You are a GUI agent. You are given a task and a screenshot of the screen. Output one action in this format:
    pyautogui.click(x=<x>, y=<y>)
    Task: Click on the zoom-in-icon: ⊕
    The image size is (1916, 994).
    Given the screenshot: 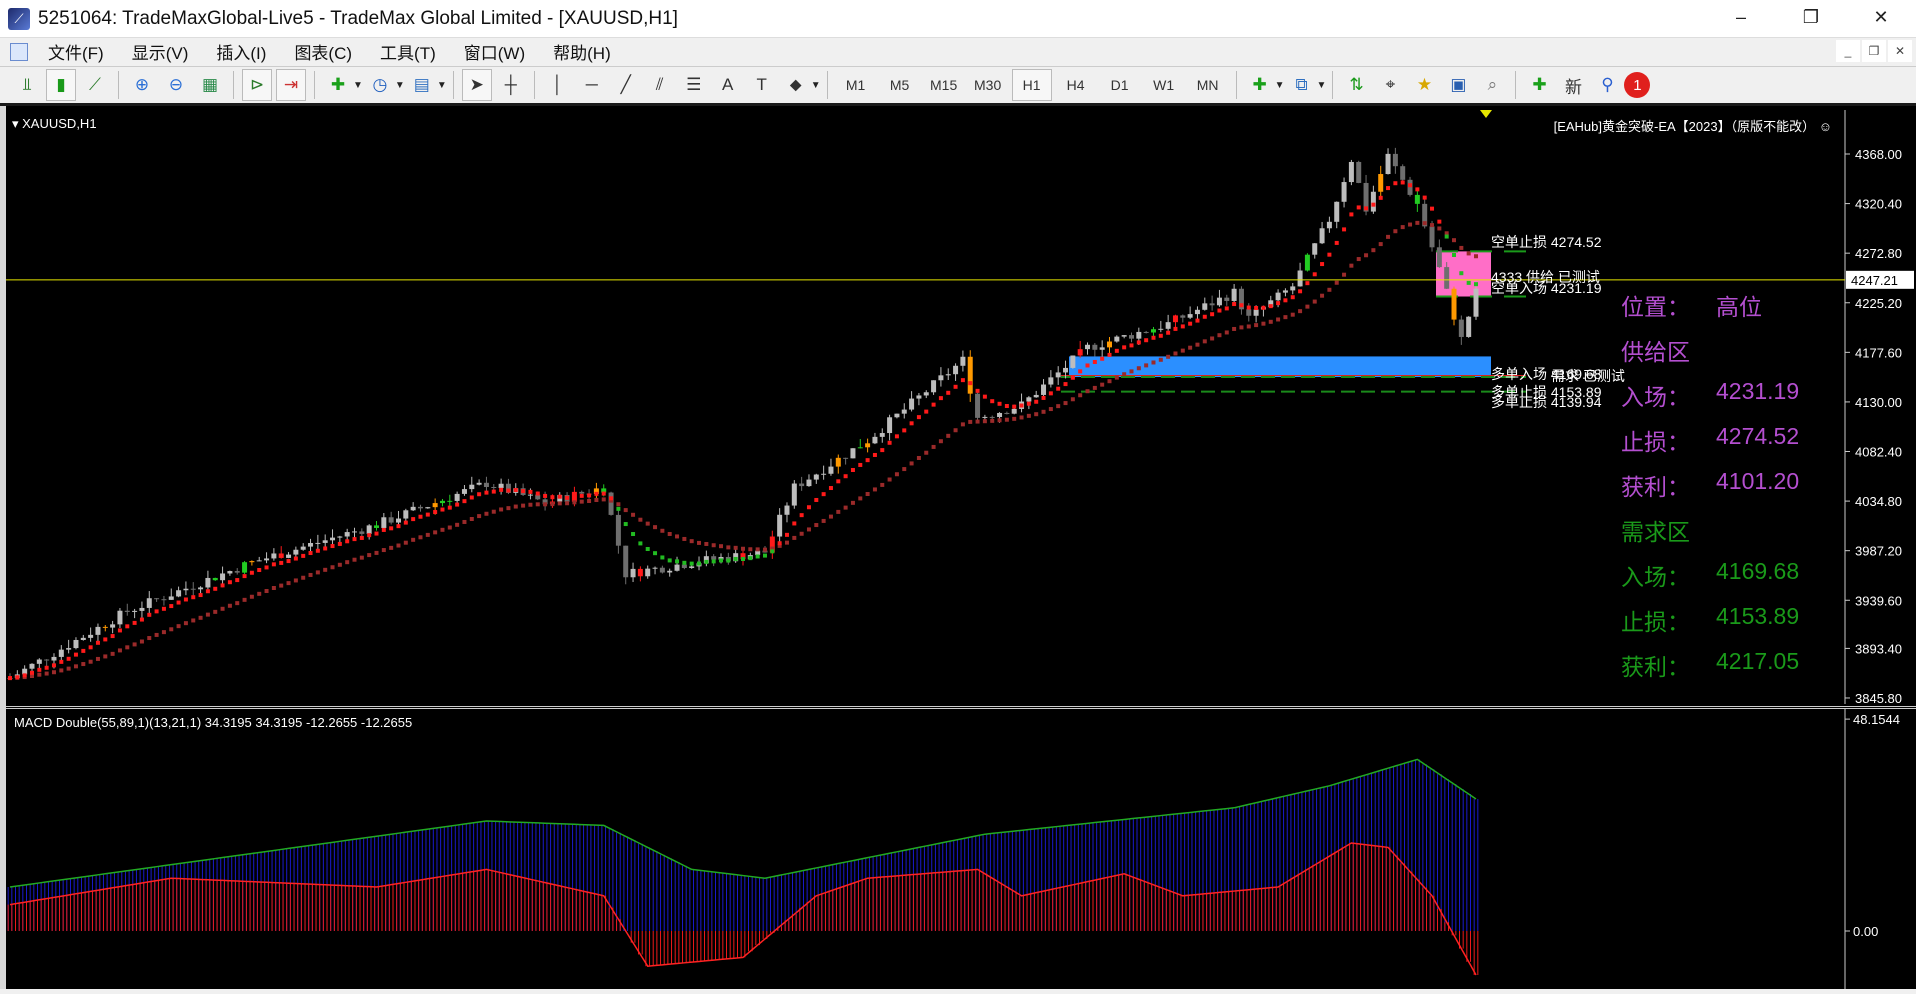 What is the action you would take?
    pyautogui.click(x=142, y=85)
    